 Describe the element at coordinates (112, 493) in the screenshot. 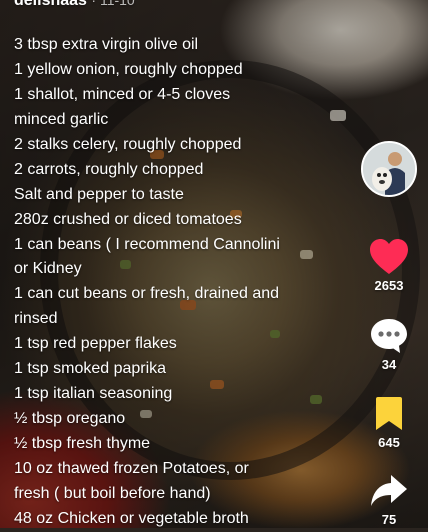

I see `caption-line: fresh ( but boil before hand)` at that location.